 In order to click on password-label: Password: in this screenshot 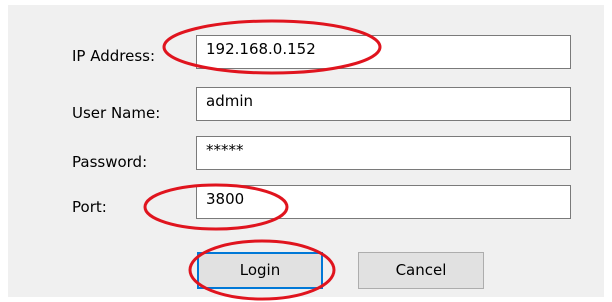, I will do `click(110, 162)`.